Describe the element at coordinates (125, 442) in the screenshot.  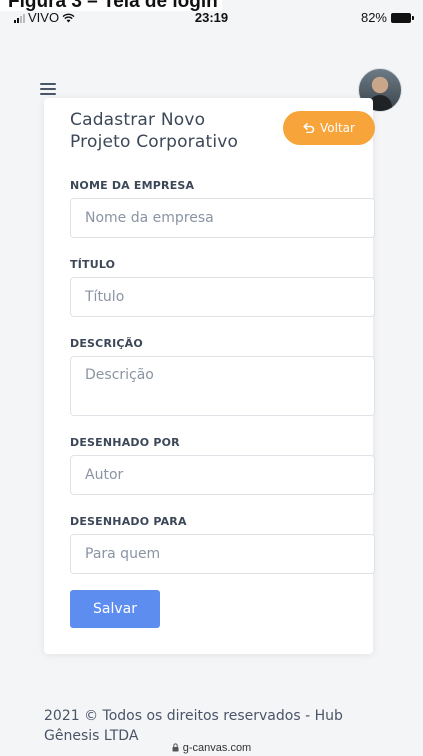
I see `designed-by-label: DESENHADO POR` at that location.